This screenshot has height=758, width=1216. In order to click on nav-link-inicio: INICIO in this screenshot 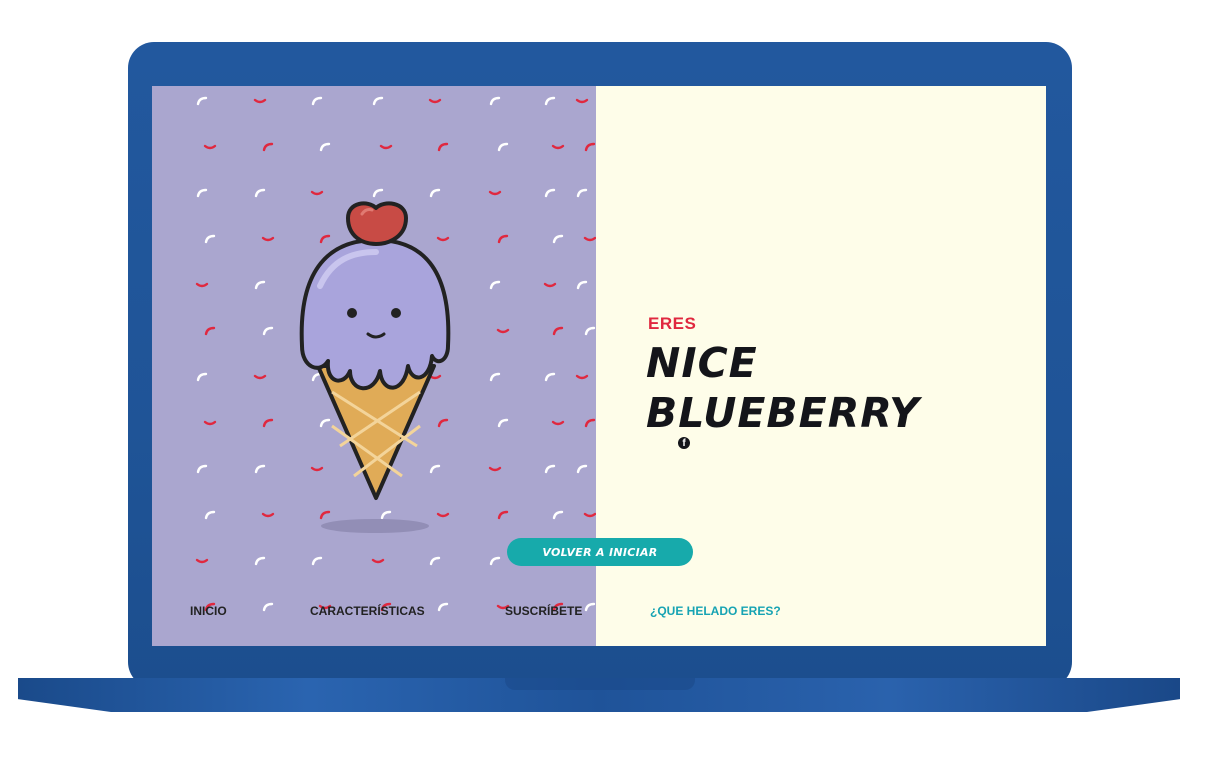, I will do `click(208, 611)`.